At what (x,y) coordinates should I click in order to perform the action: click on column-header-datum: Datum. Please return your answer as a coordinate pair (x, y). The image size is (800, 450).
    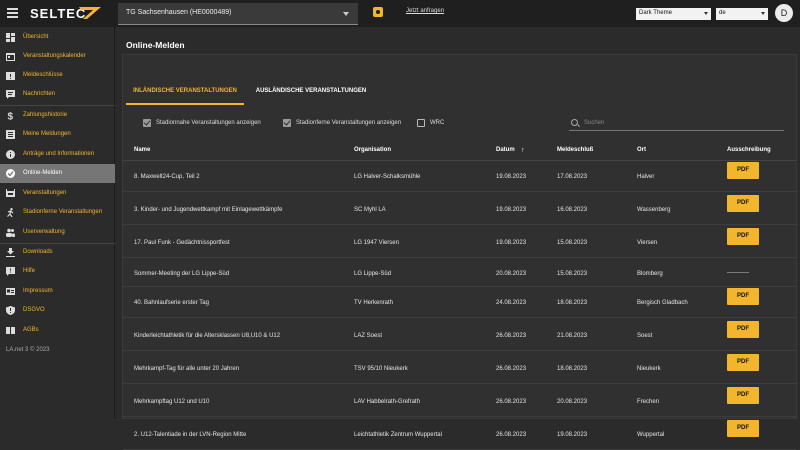
    Looking at the image, I should click on (505, 150).